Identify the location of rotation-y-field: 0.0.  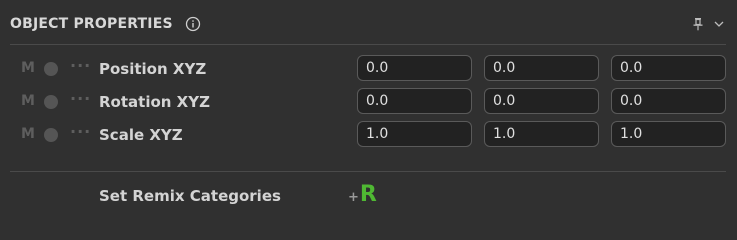
(541, 101).